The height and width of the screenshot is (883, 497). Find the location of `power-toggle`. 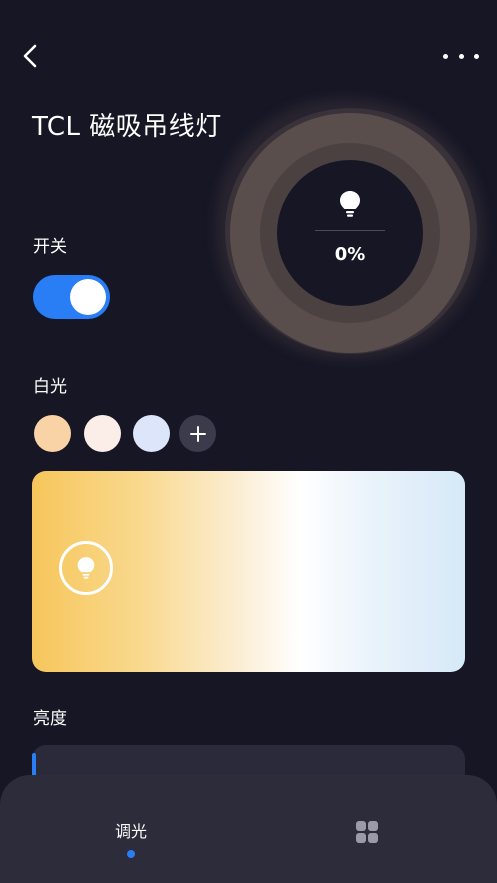

power-toggle is located at coordinates (71, 297).